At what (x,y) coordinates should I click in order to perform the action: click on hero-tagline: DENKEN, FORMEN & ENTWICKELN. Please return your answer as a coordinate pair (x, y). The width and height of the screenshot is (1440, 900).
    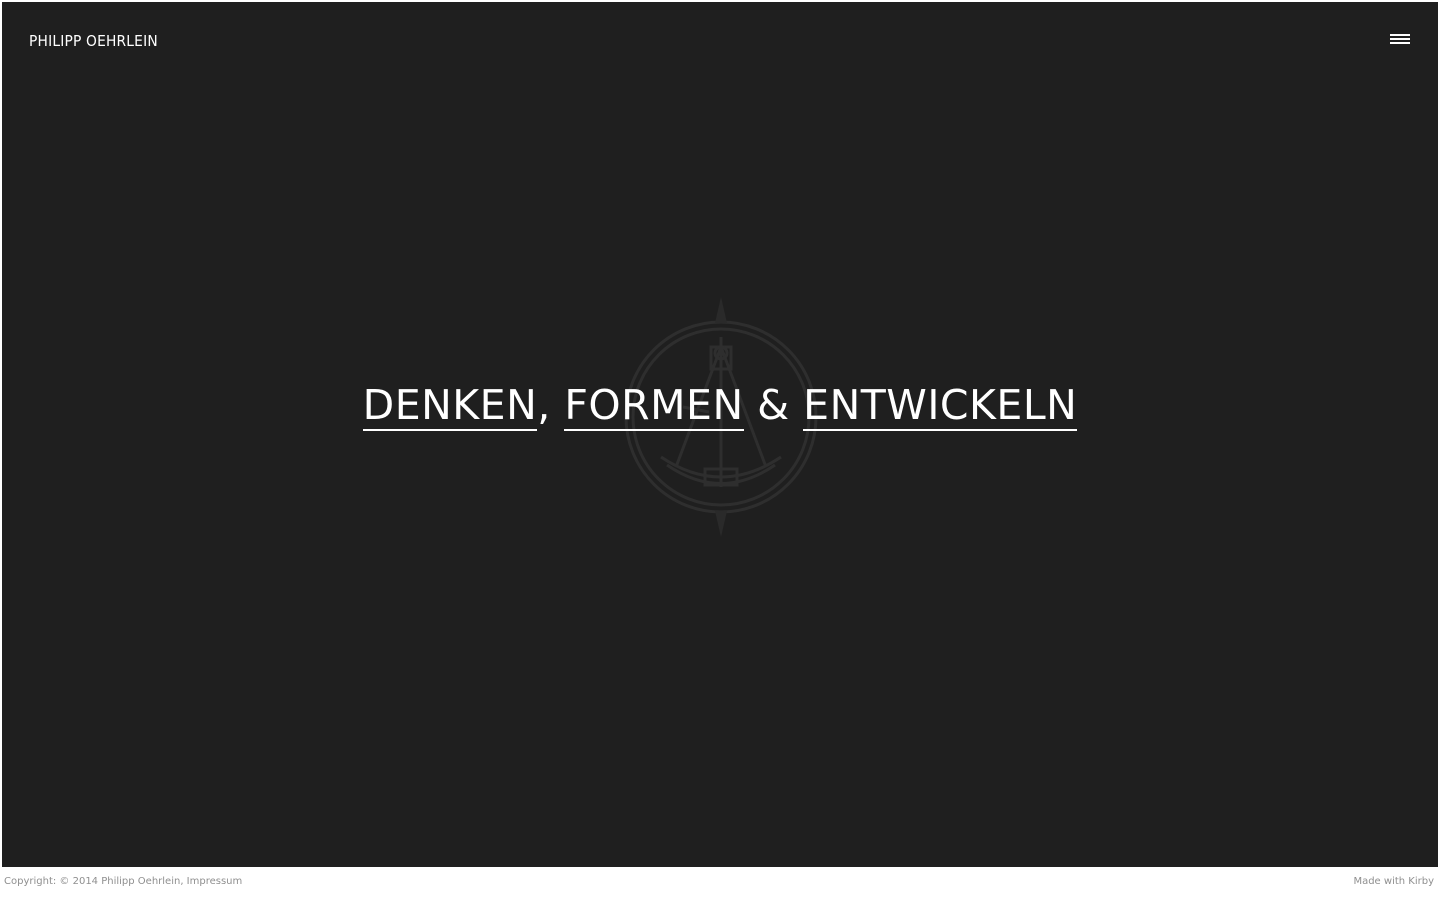
    Looking at the image, I should click on (720, 405).